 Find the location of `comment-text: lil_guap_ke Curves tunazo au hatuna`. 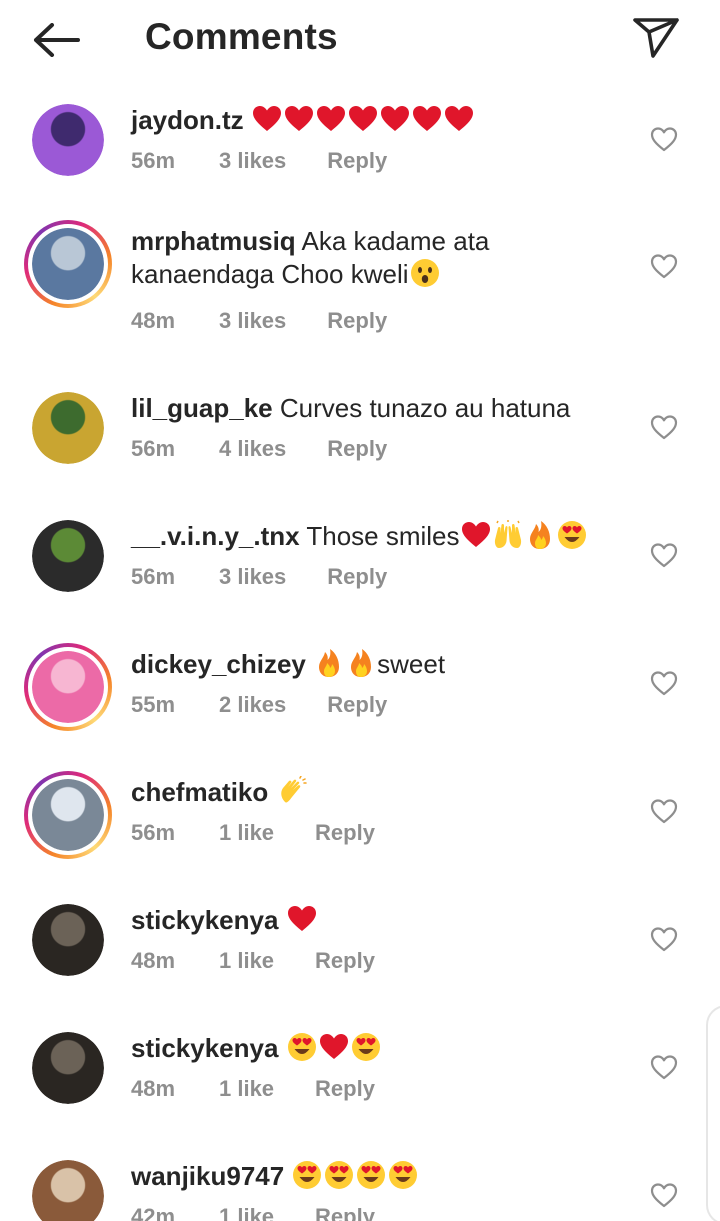

comment-text: lil_guap_ke Curves tunazo au hatuna is located at coordinates (381, 408).